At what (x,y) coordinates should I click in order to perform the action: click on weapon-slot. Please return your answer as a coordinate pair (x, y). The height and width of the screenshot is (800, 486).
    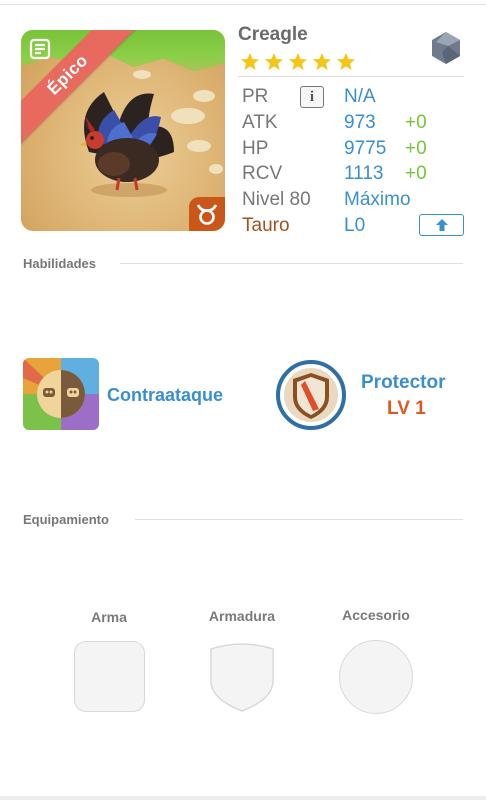
    Looking at the image, I should click on (109, 676).